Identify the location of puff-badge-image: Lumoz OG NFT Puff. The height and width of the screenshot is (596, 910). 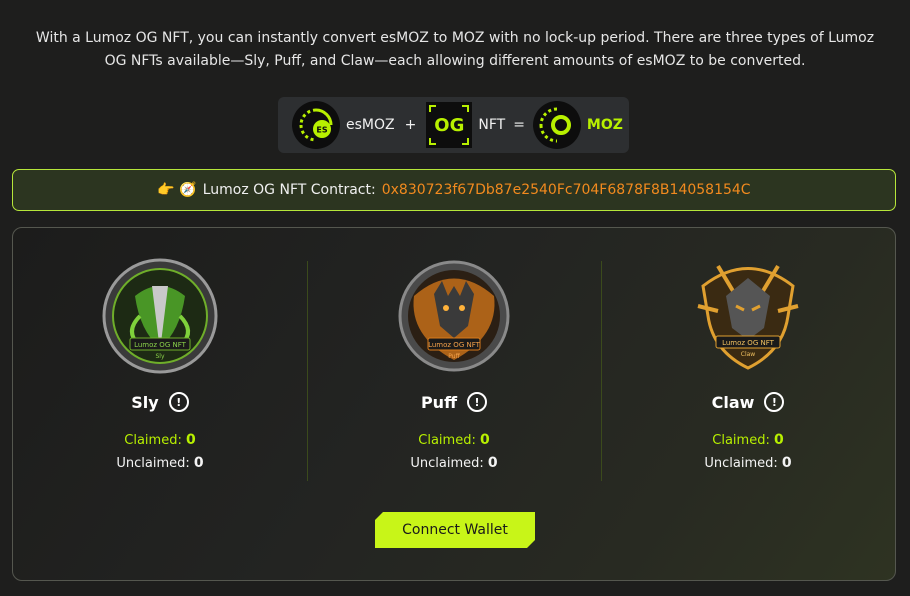
(454, 316).